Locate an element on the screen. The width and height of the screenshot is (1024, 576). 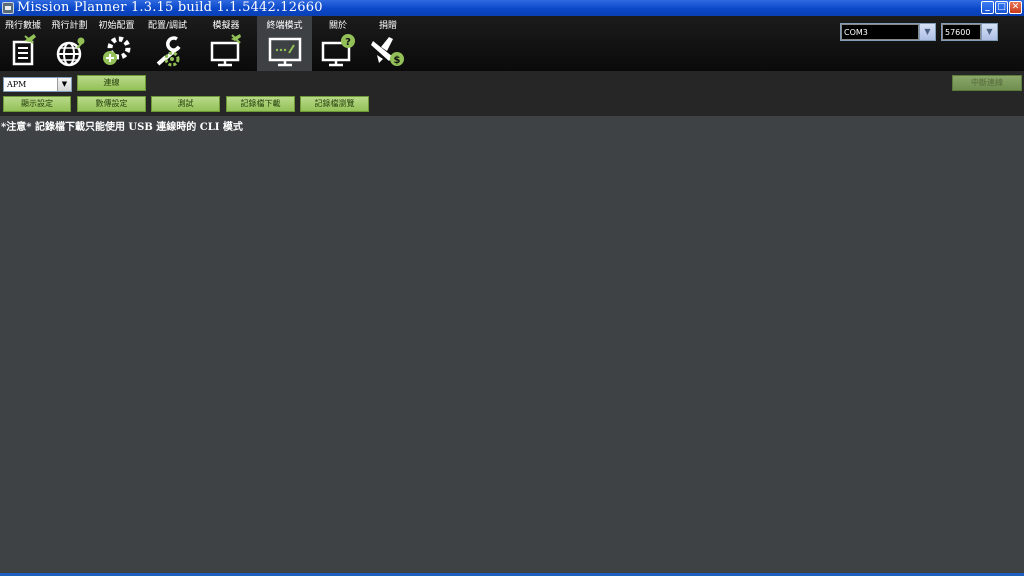
menu-label: 配置/調試 is located at coordinates (167, 26).